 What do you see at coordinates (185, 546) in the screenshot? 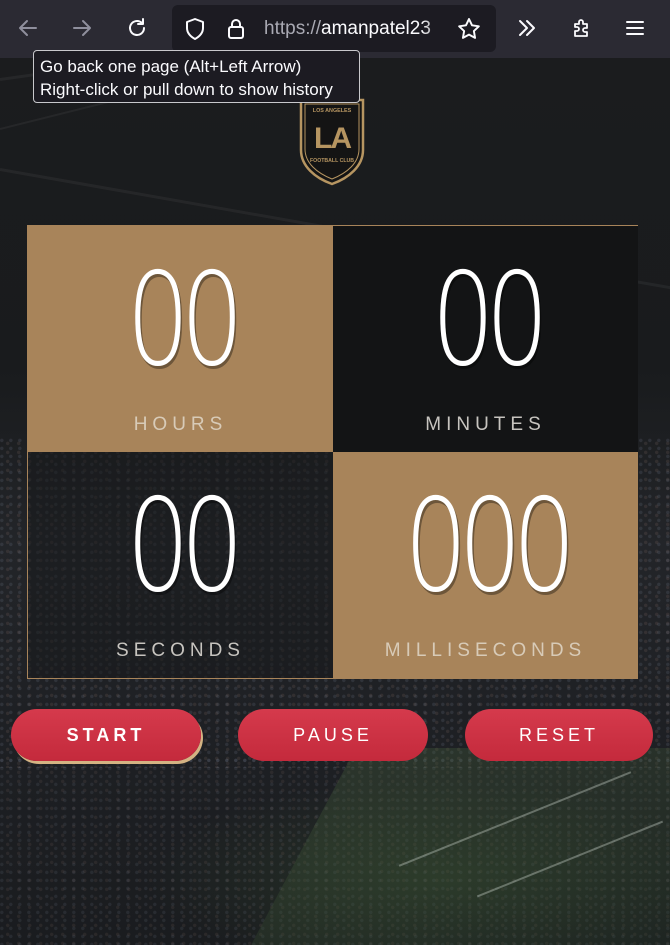
I see `seconds-value: 00` at bounding box center [185, 546].